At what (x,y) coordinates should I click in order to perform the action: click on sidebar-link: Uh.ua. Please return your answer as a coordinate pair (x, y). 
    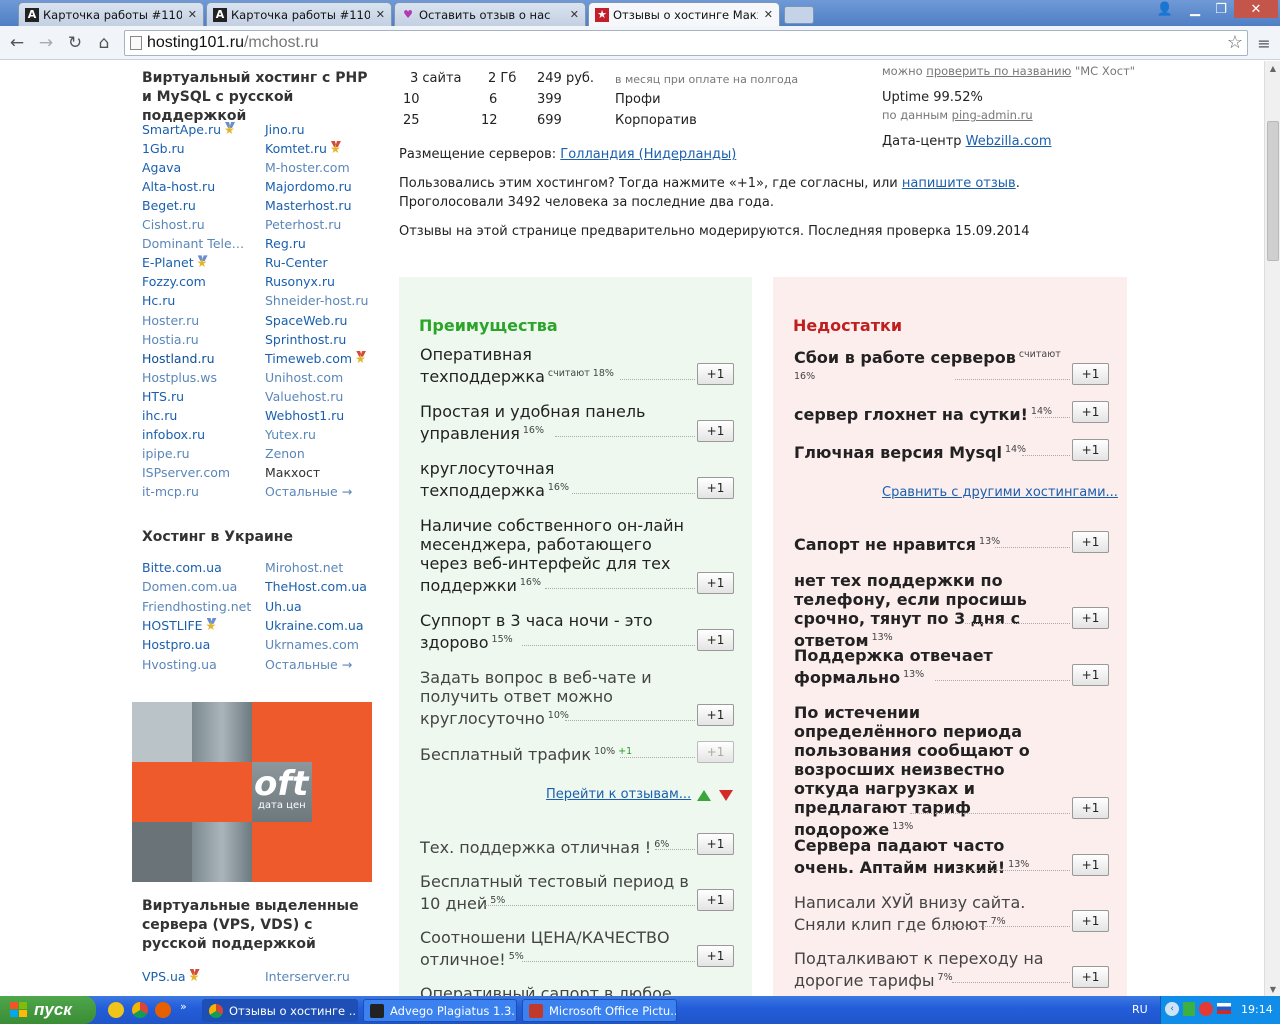
    Looking at the image, I should click on (283, 607).